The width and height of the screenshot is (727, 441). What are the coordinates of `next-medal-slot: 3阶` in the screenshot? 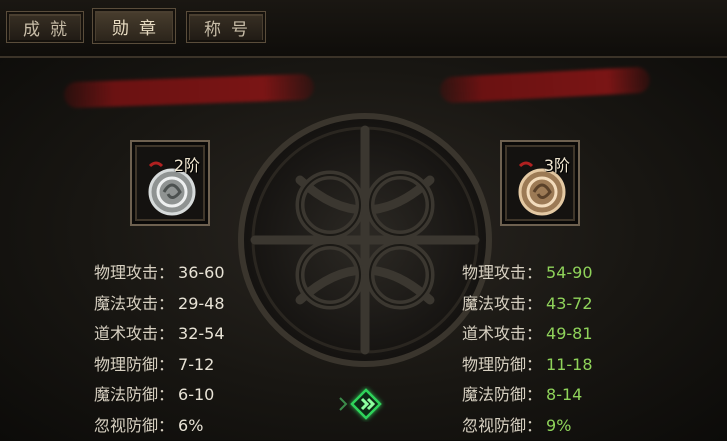 It's located at (540, 183).